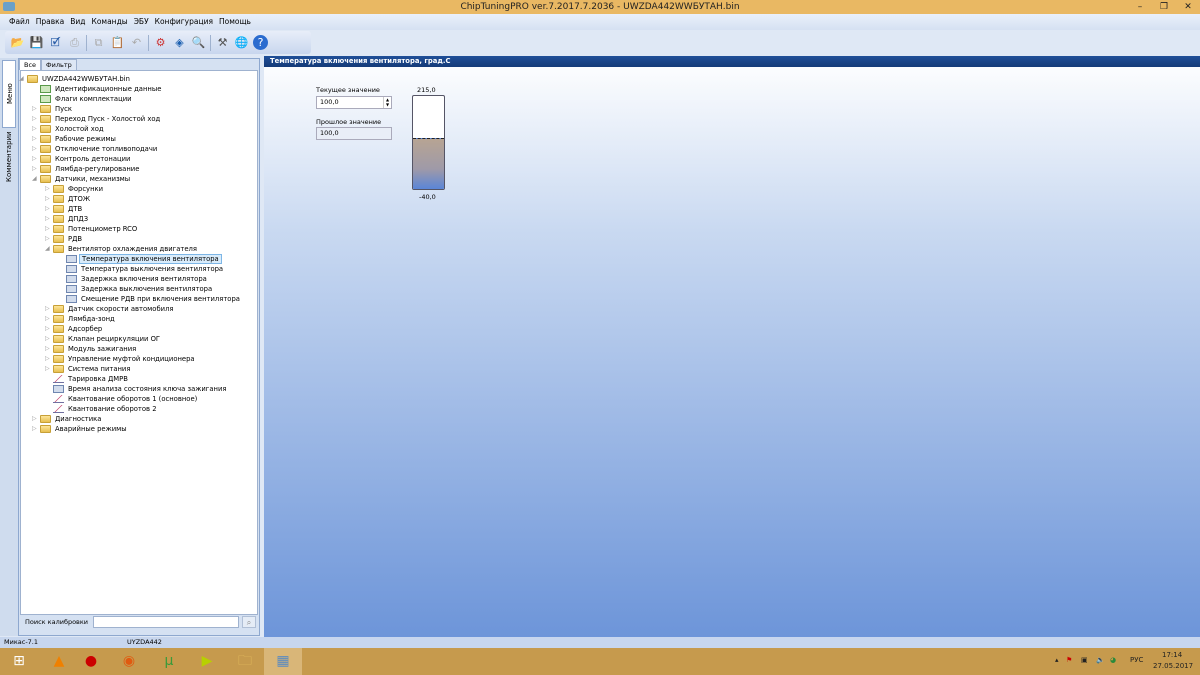 The width and height of the screenshot is (1200, 675). Describe the element at coordinates (63, 109) in the screenshot. I see `tree-item-label: Пуск` at that location.